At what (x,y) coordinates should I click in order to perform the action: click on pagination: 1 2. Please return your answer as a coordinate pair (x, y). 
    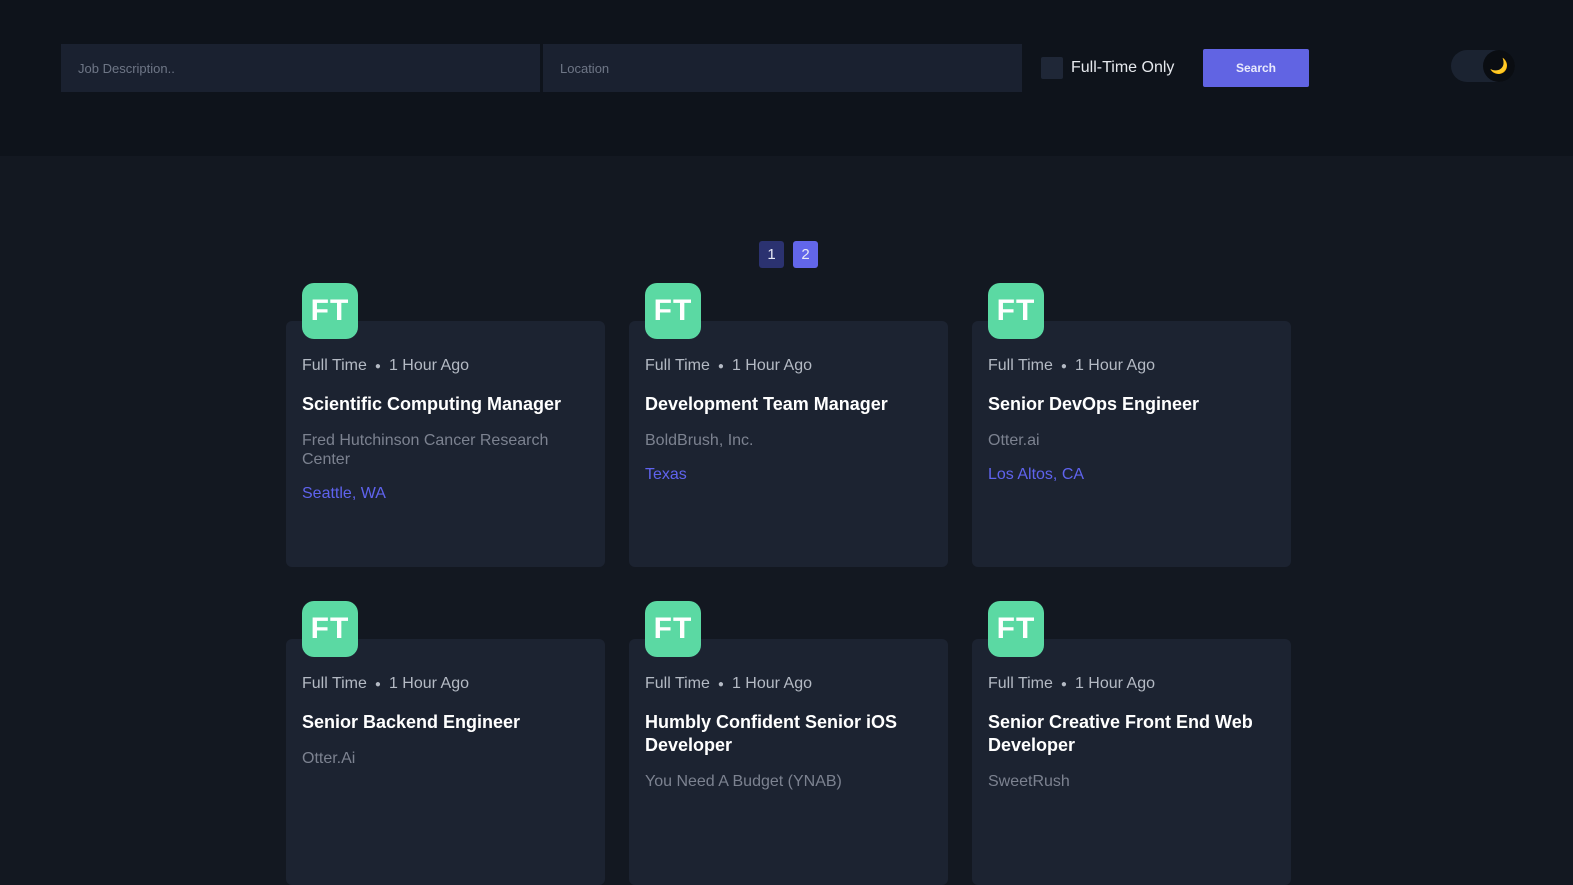
    Looking at the image, I should click on (788, 254).